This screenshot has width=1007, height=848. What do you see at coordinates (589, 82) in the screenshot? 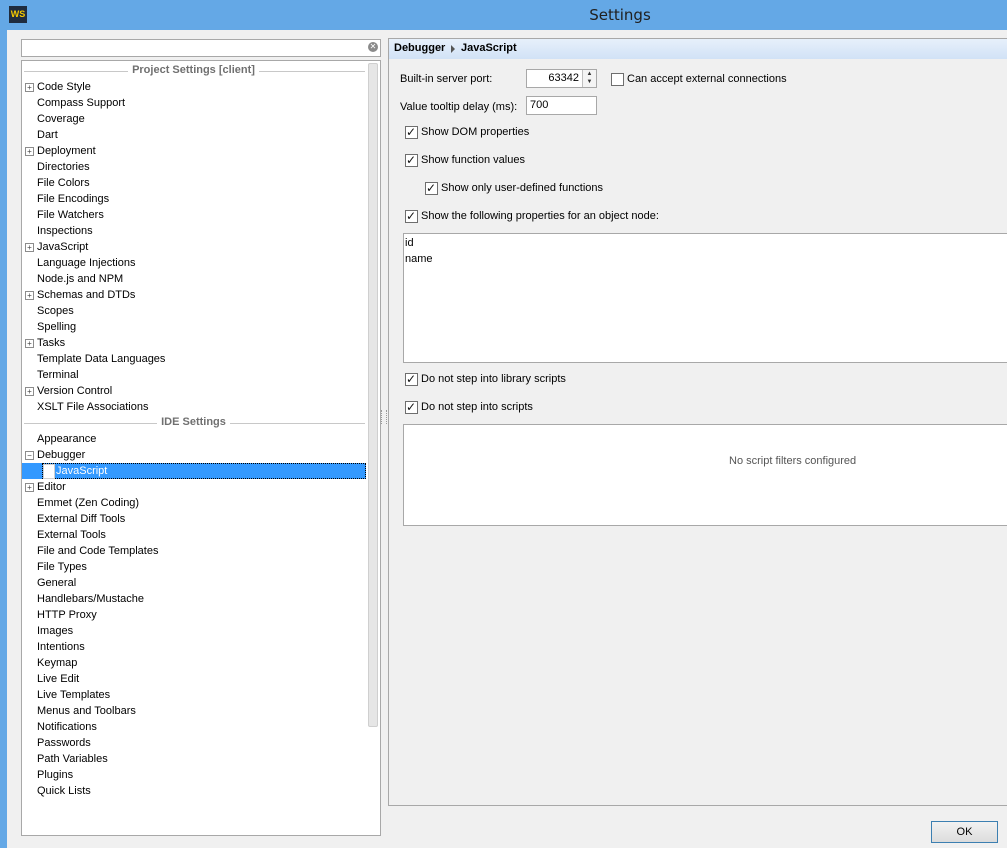
I see `spin-down-icon: ▼` at bounding box center [589, 82].